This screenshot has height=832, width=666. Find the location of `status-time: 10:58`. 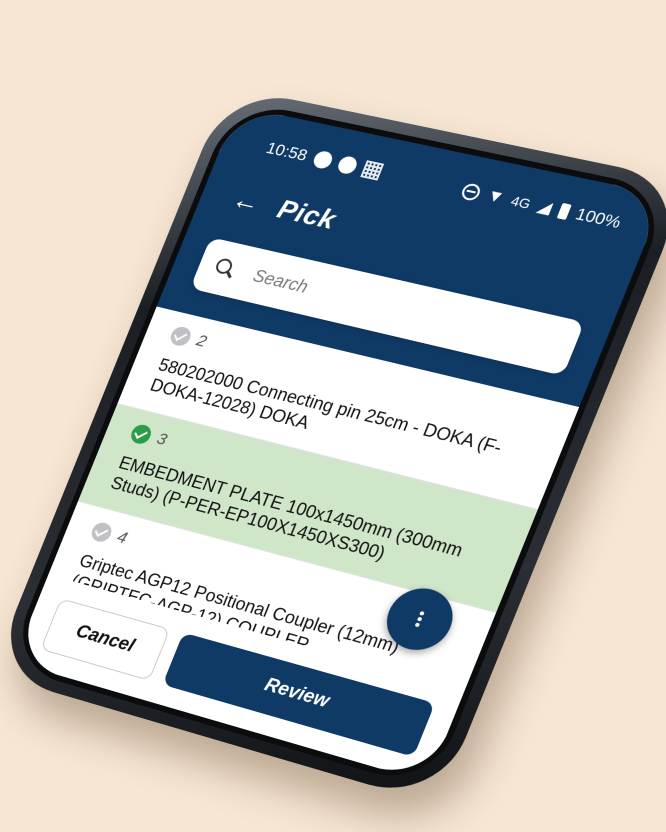

status-time: 10:58 is located at coordinates (286, 152).